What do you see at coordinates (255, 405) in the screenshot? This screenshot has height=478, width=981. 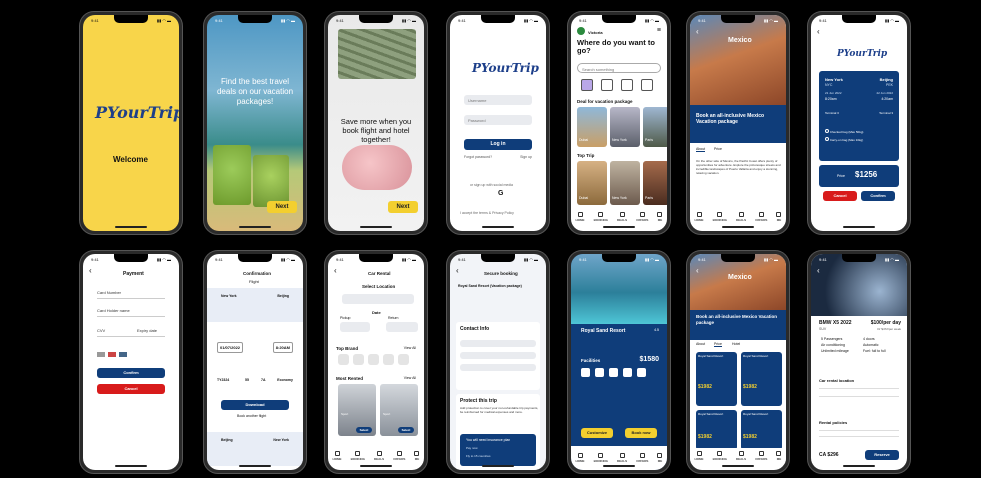 I see `download-button: Download` at bounding box center [255, 405].